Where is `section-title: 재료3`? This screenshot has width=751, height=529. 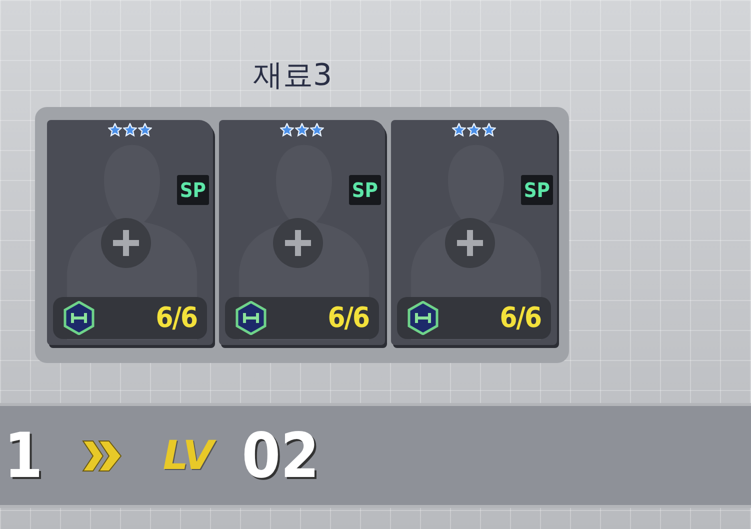 section-title: 재료3 is located at coordinates (292, 76).